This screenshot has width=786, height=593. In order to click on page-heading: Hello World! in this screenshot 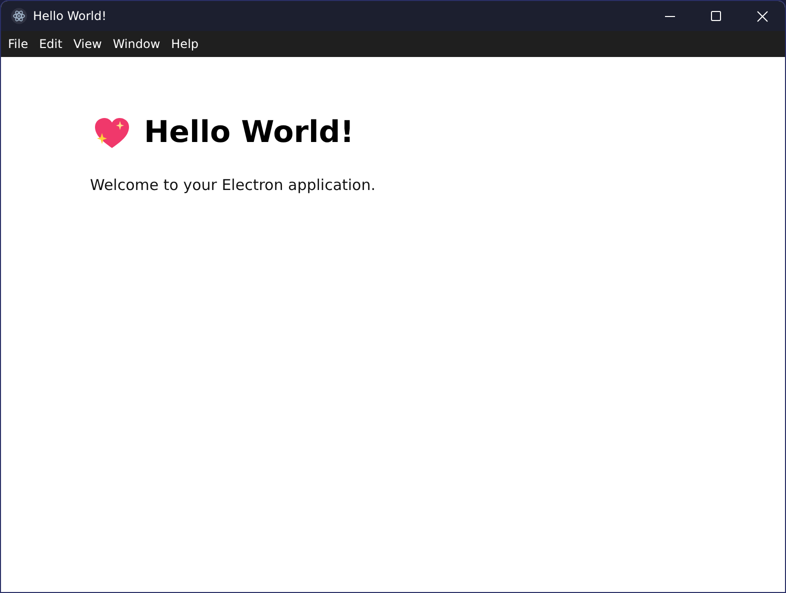, I will do `click(249, 132)`.